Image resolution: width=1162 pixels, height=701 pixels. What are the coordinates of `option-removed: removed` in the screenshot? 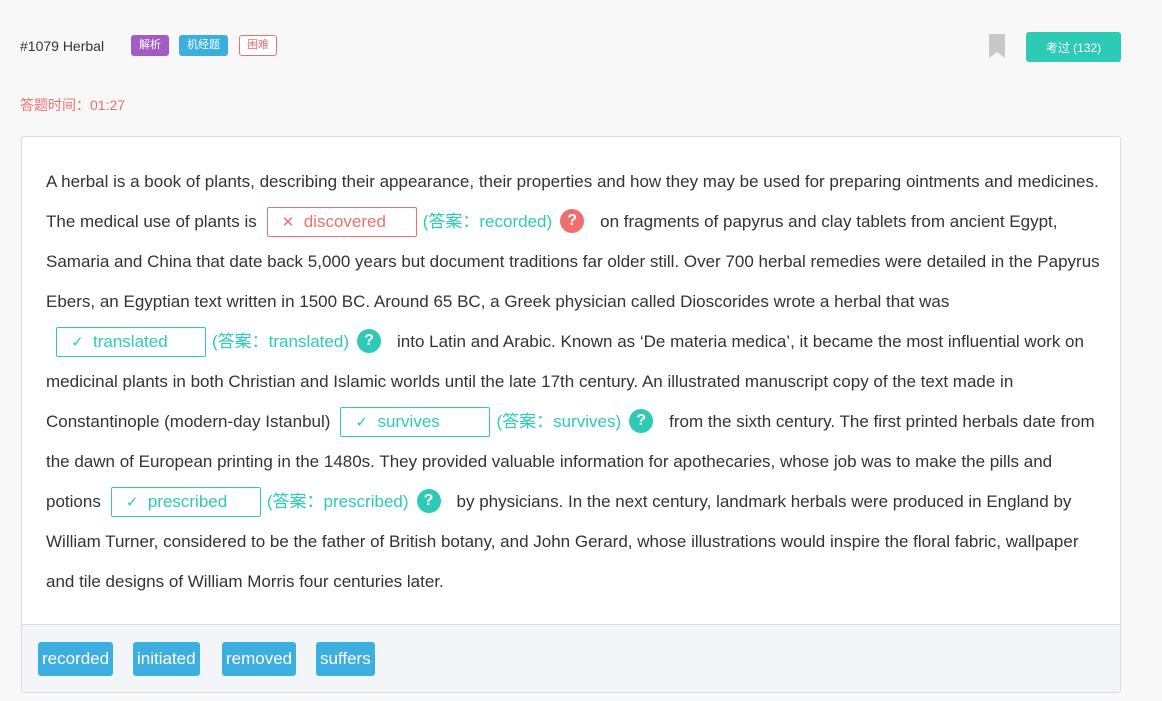 It's located at (259, 659).